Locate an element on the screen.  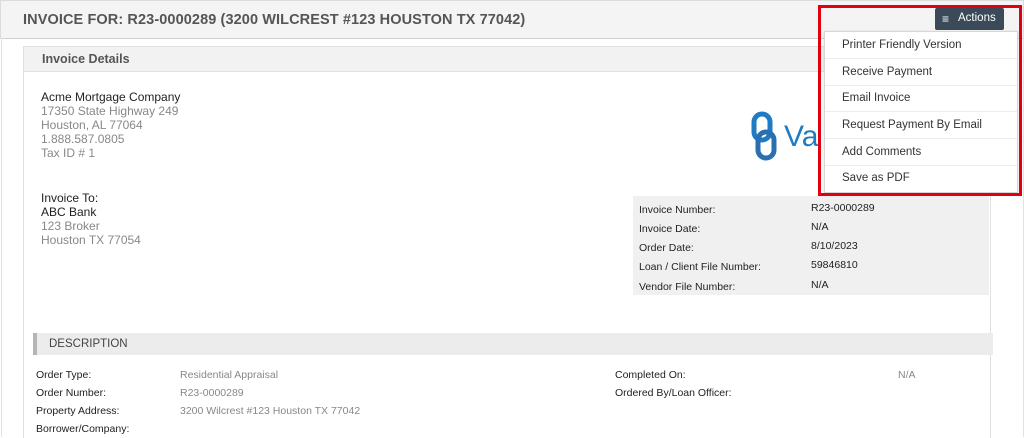
company-tax-id: Tax ID # 1 is located at coordinates (68, 153).